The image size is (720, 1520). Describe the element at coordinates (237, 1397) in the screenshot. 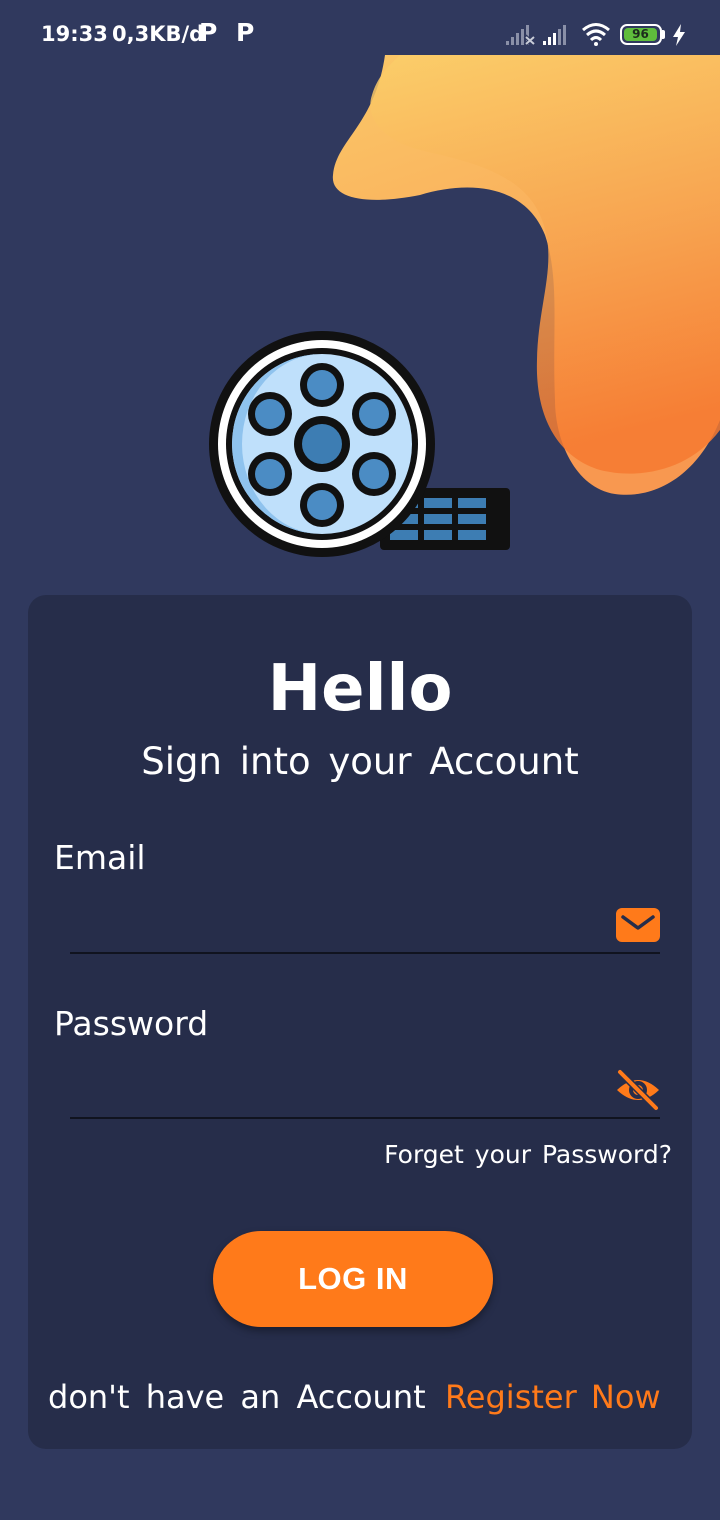

I see `no-account-text: don't have an Account` at that location.